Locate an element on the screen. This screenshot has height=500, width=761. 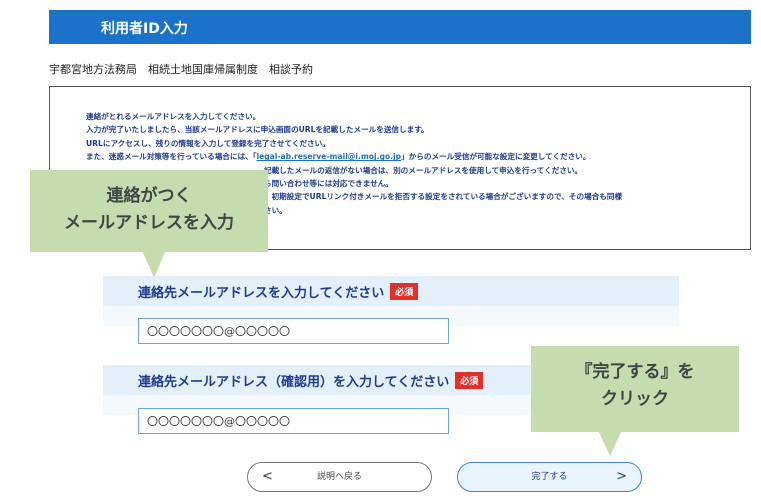
notice-line: 連絡がとれるメールアドレスを入力してください。 is located at coordinates (173, 116).